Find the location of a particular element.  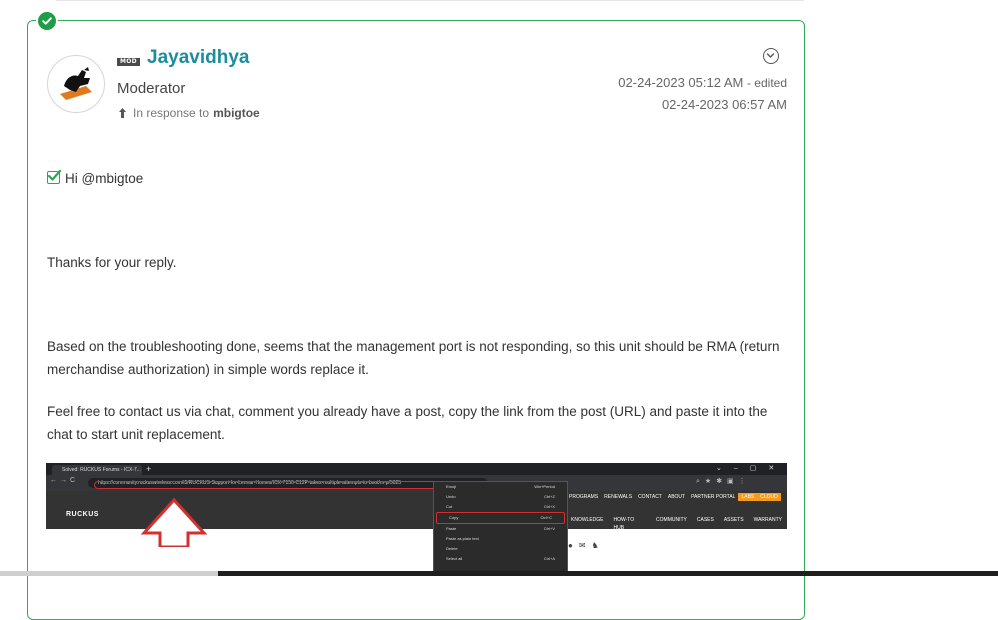

ctx-label: Copy is located at coordinates (454, 517).